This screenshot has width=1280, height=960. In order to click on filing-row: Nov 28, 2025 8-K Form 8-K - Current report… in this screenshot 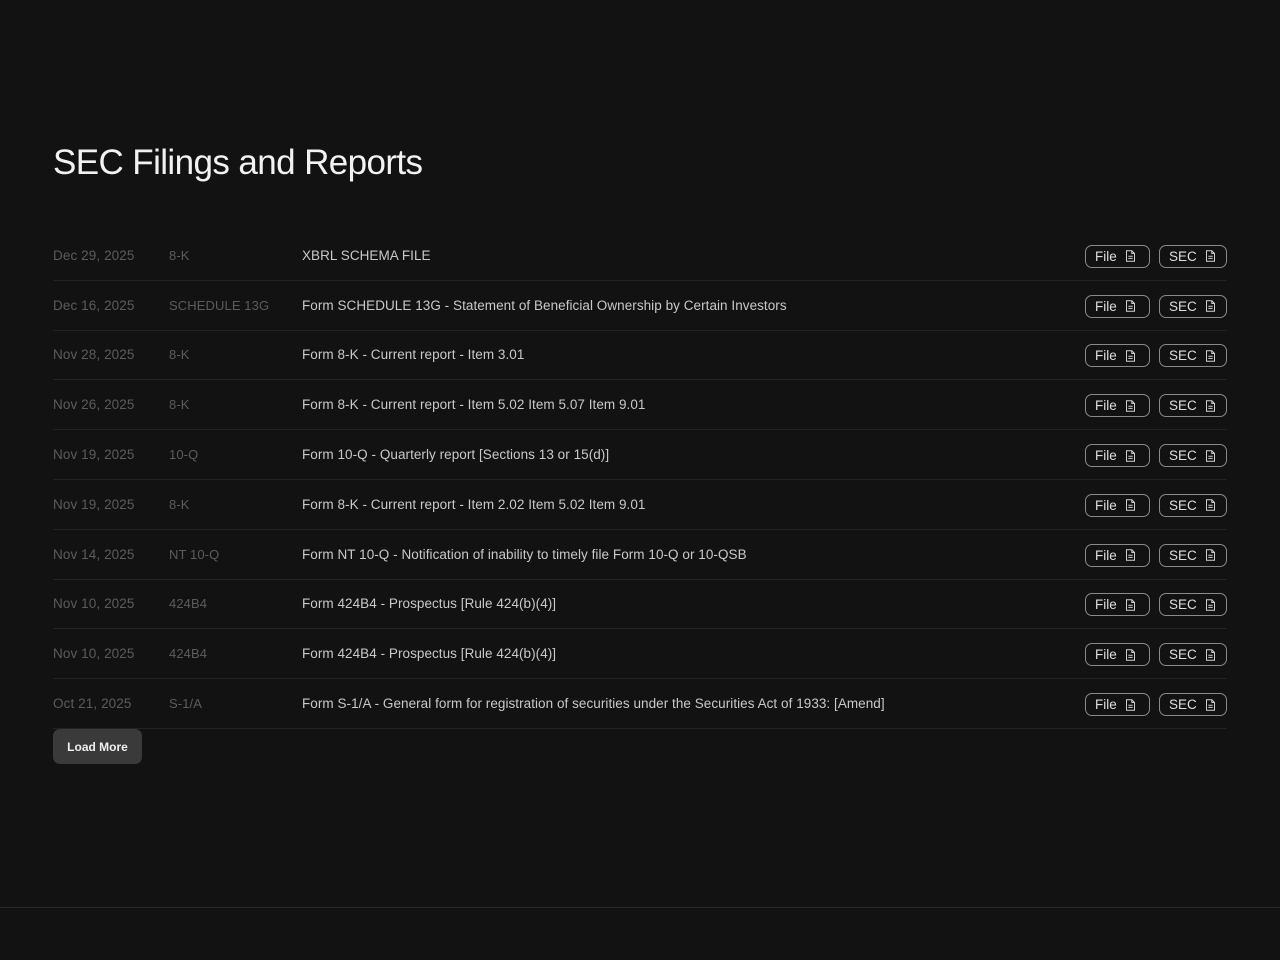, I will do `click(640, 356)`.